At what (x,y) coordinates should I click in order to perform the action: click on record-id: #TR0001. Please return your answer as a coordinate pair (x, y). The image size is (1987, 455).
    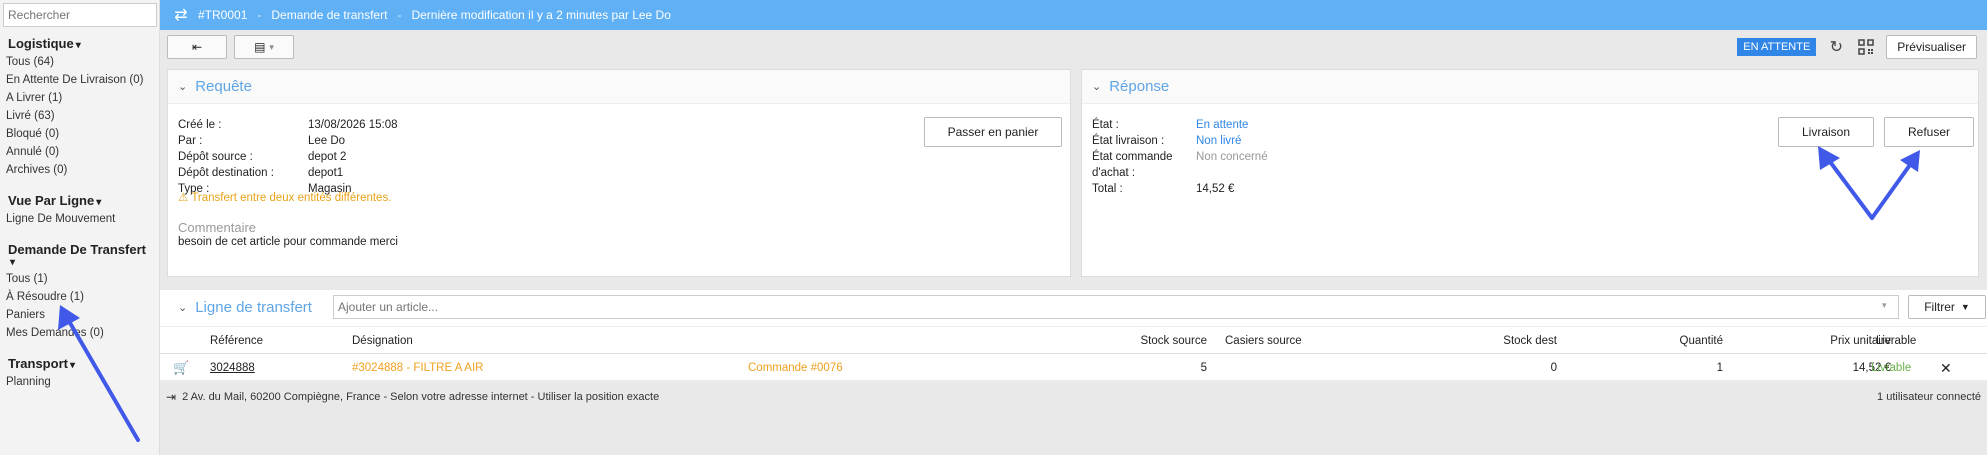
    Looking at the image, I should click on (223, 15).